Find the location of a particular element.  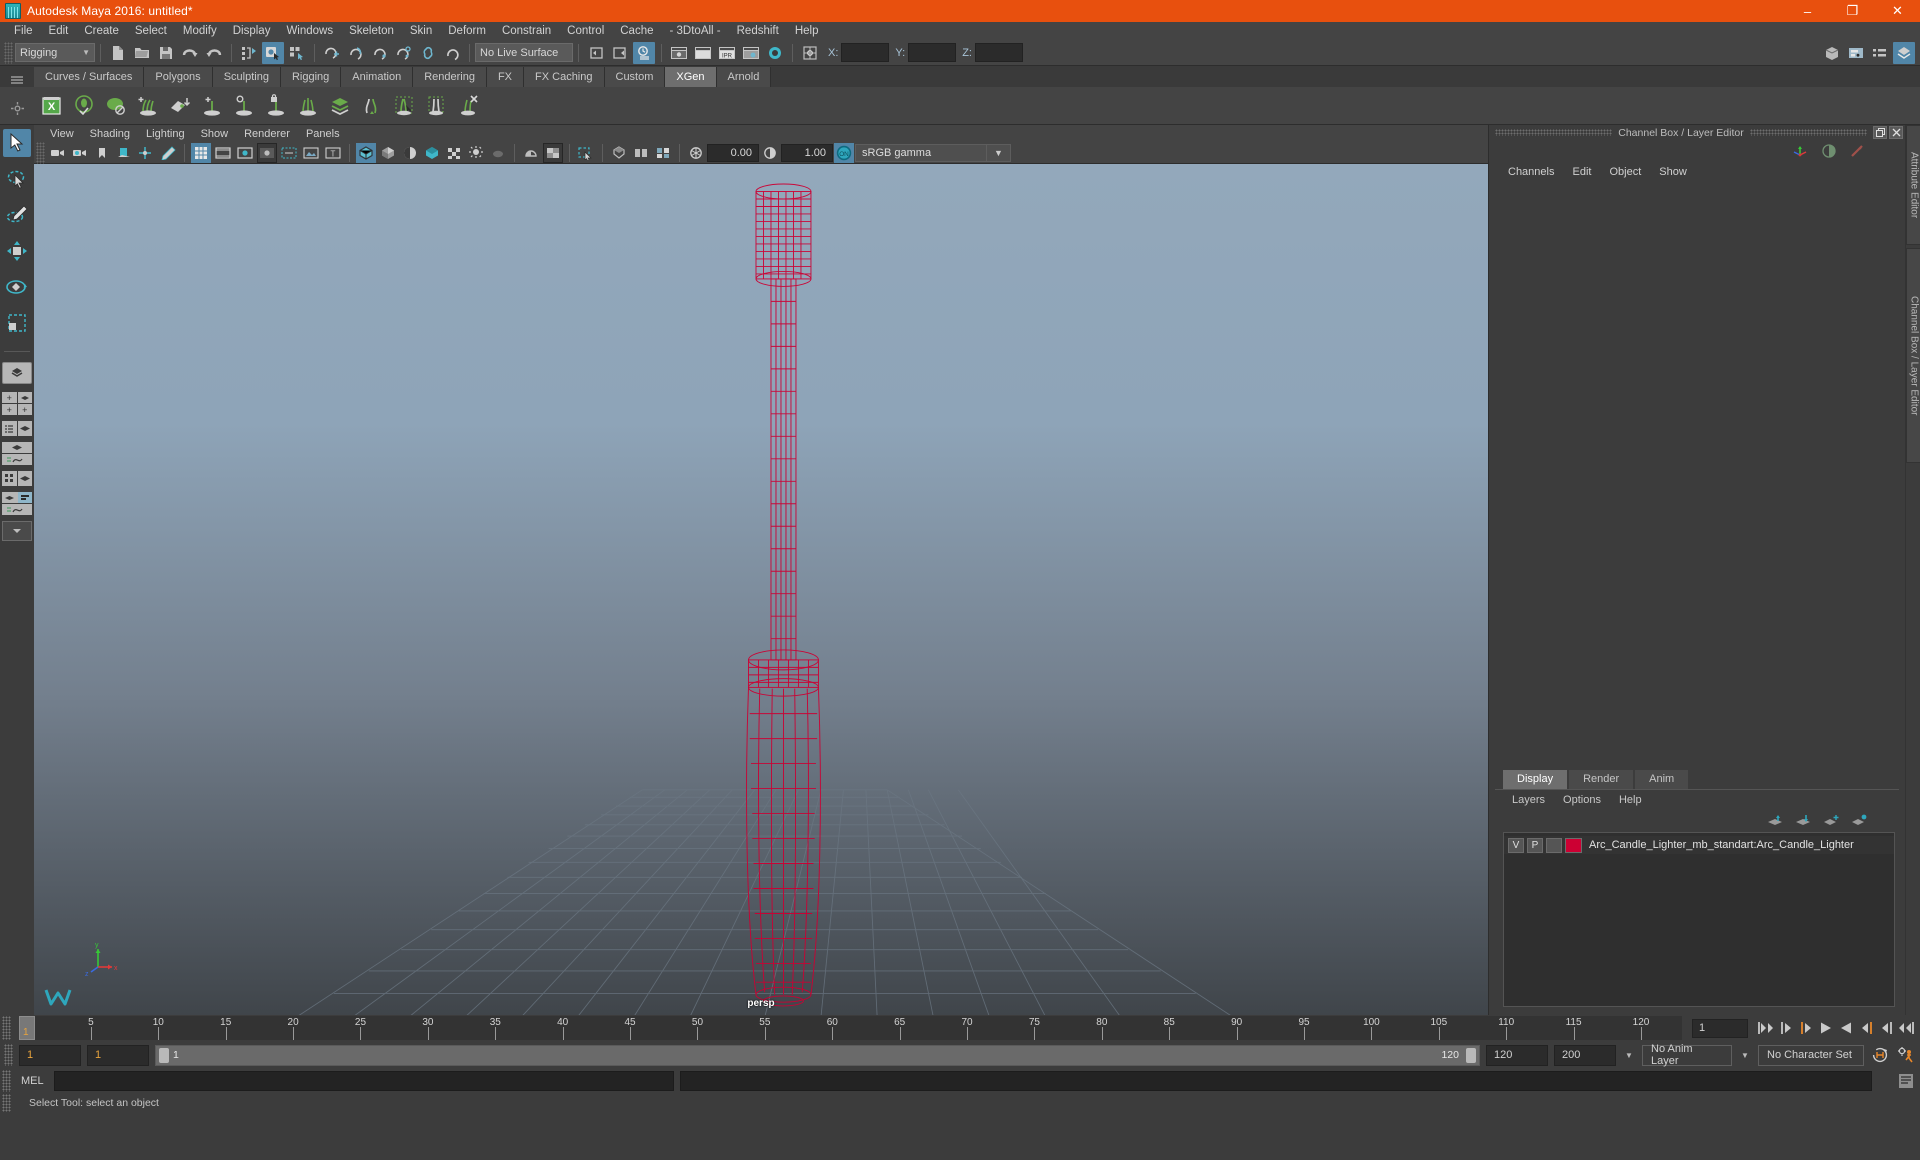

hypershade-icon is located at coordinates (775, 53).